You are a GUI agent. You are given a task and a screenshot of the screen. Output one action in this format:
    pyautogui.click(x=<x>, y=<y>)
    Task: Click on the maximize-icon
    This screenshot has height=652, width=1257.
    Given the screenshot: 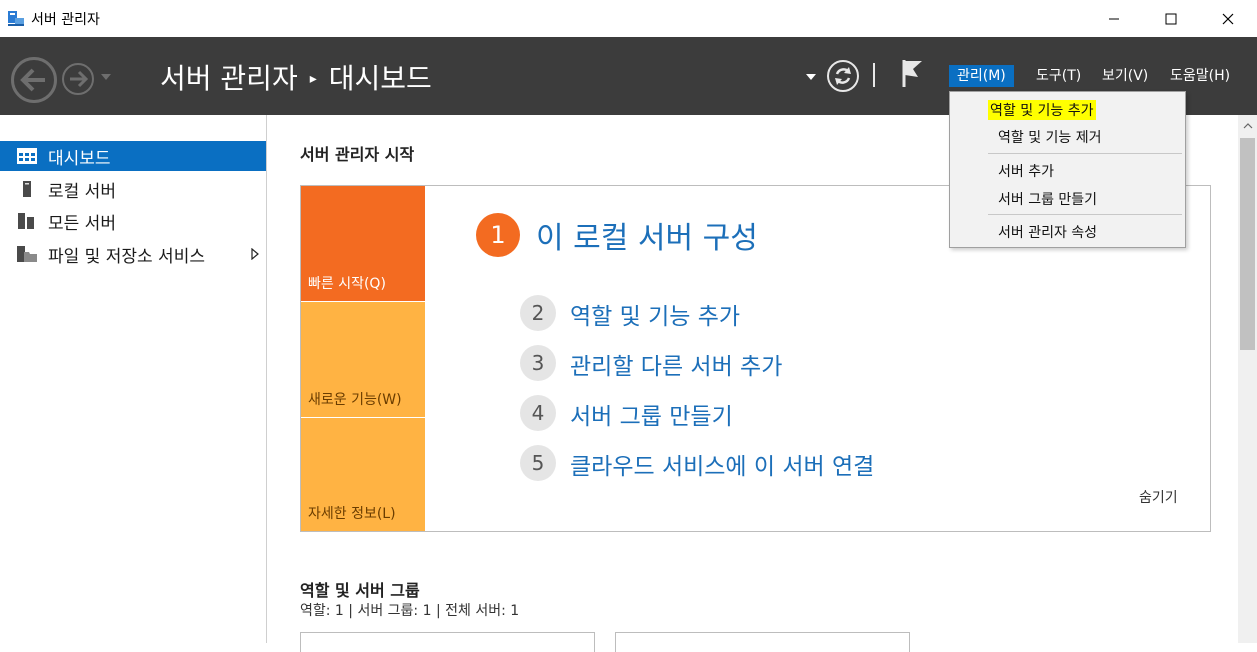 What is the action you would take?
    pyautogui.click(x=1171, y=18)
    